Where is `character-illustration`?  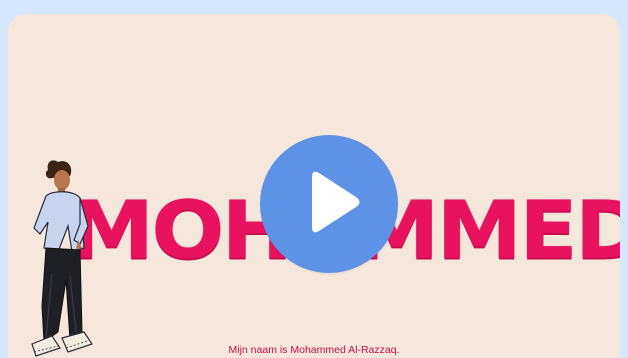 character-illustration is located at coordinates (62, 257).